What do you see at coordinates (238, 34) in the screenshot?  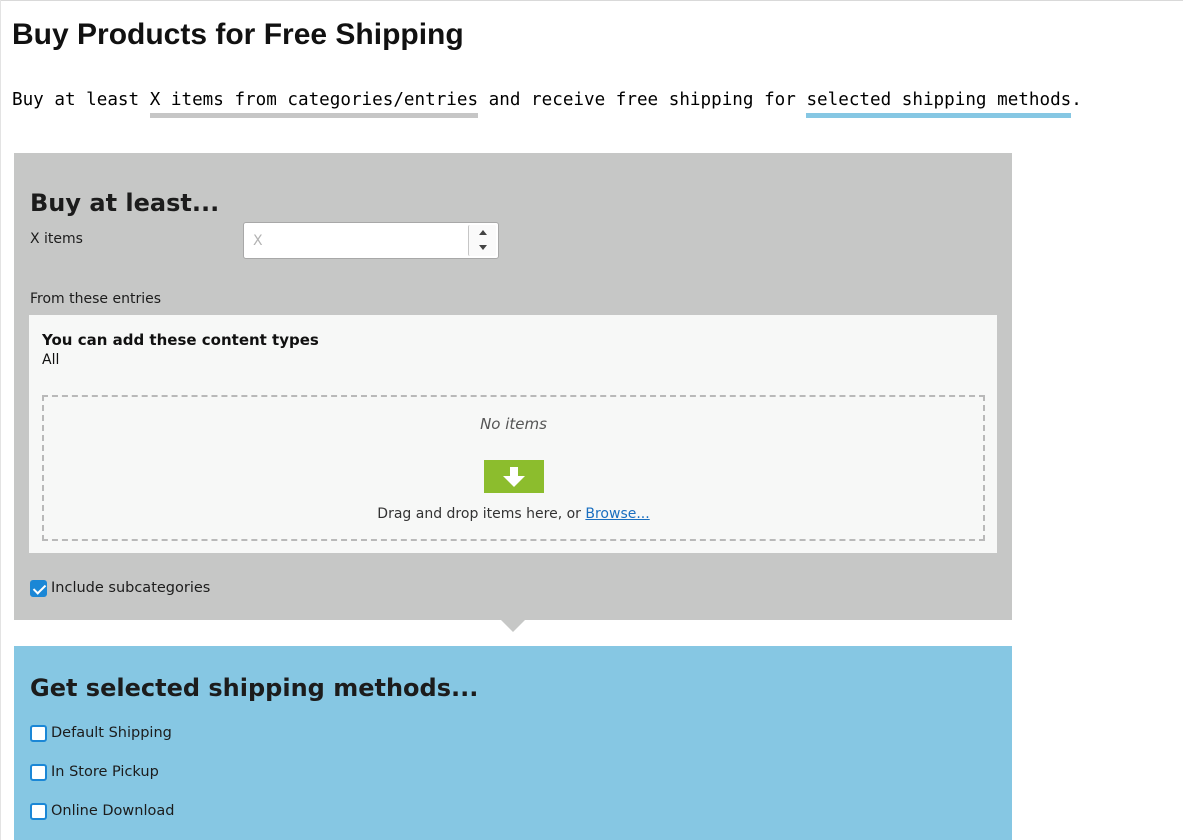 I see `page-title: Buy Products for Free Shipping` at bounding box center [238, 34].